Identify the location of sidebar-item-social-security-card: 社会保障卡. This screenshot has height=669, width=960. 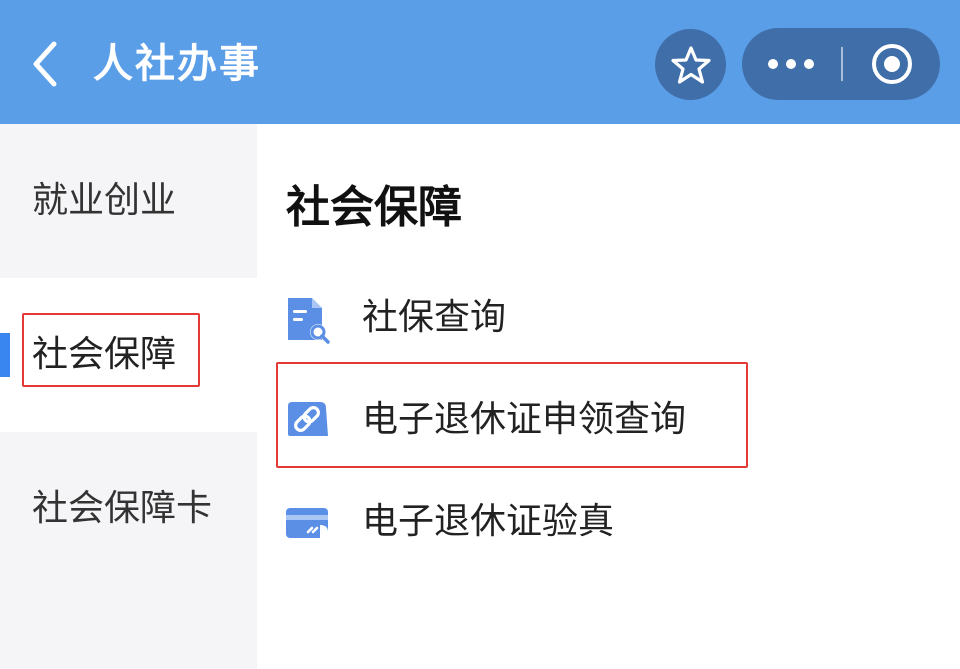
(128, 509).